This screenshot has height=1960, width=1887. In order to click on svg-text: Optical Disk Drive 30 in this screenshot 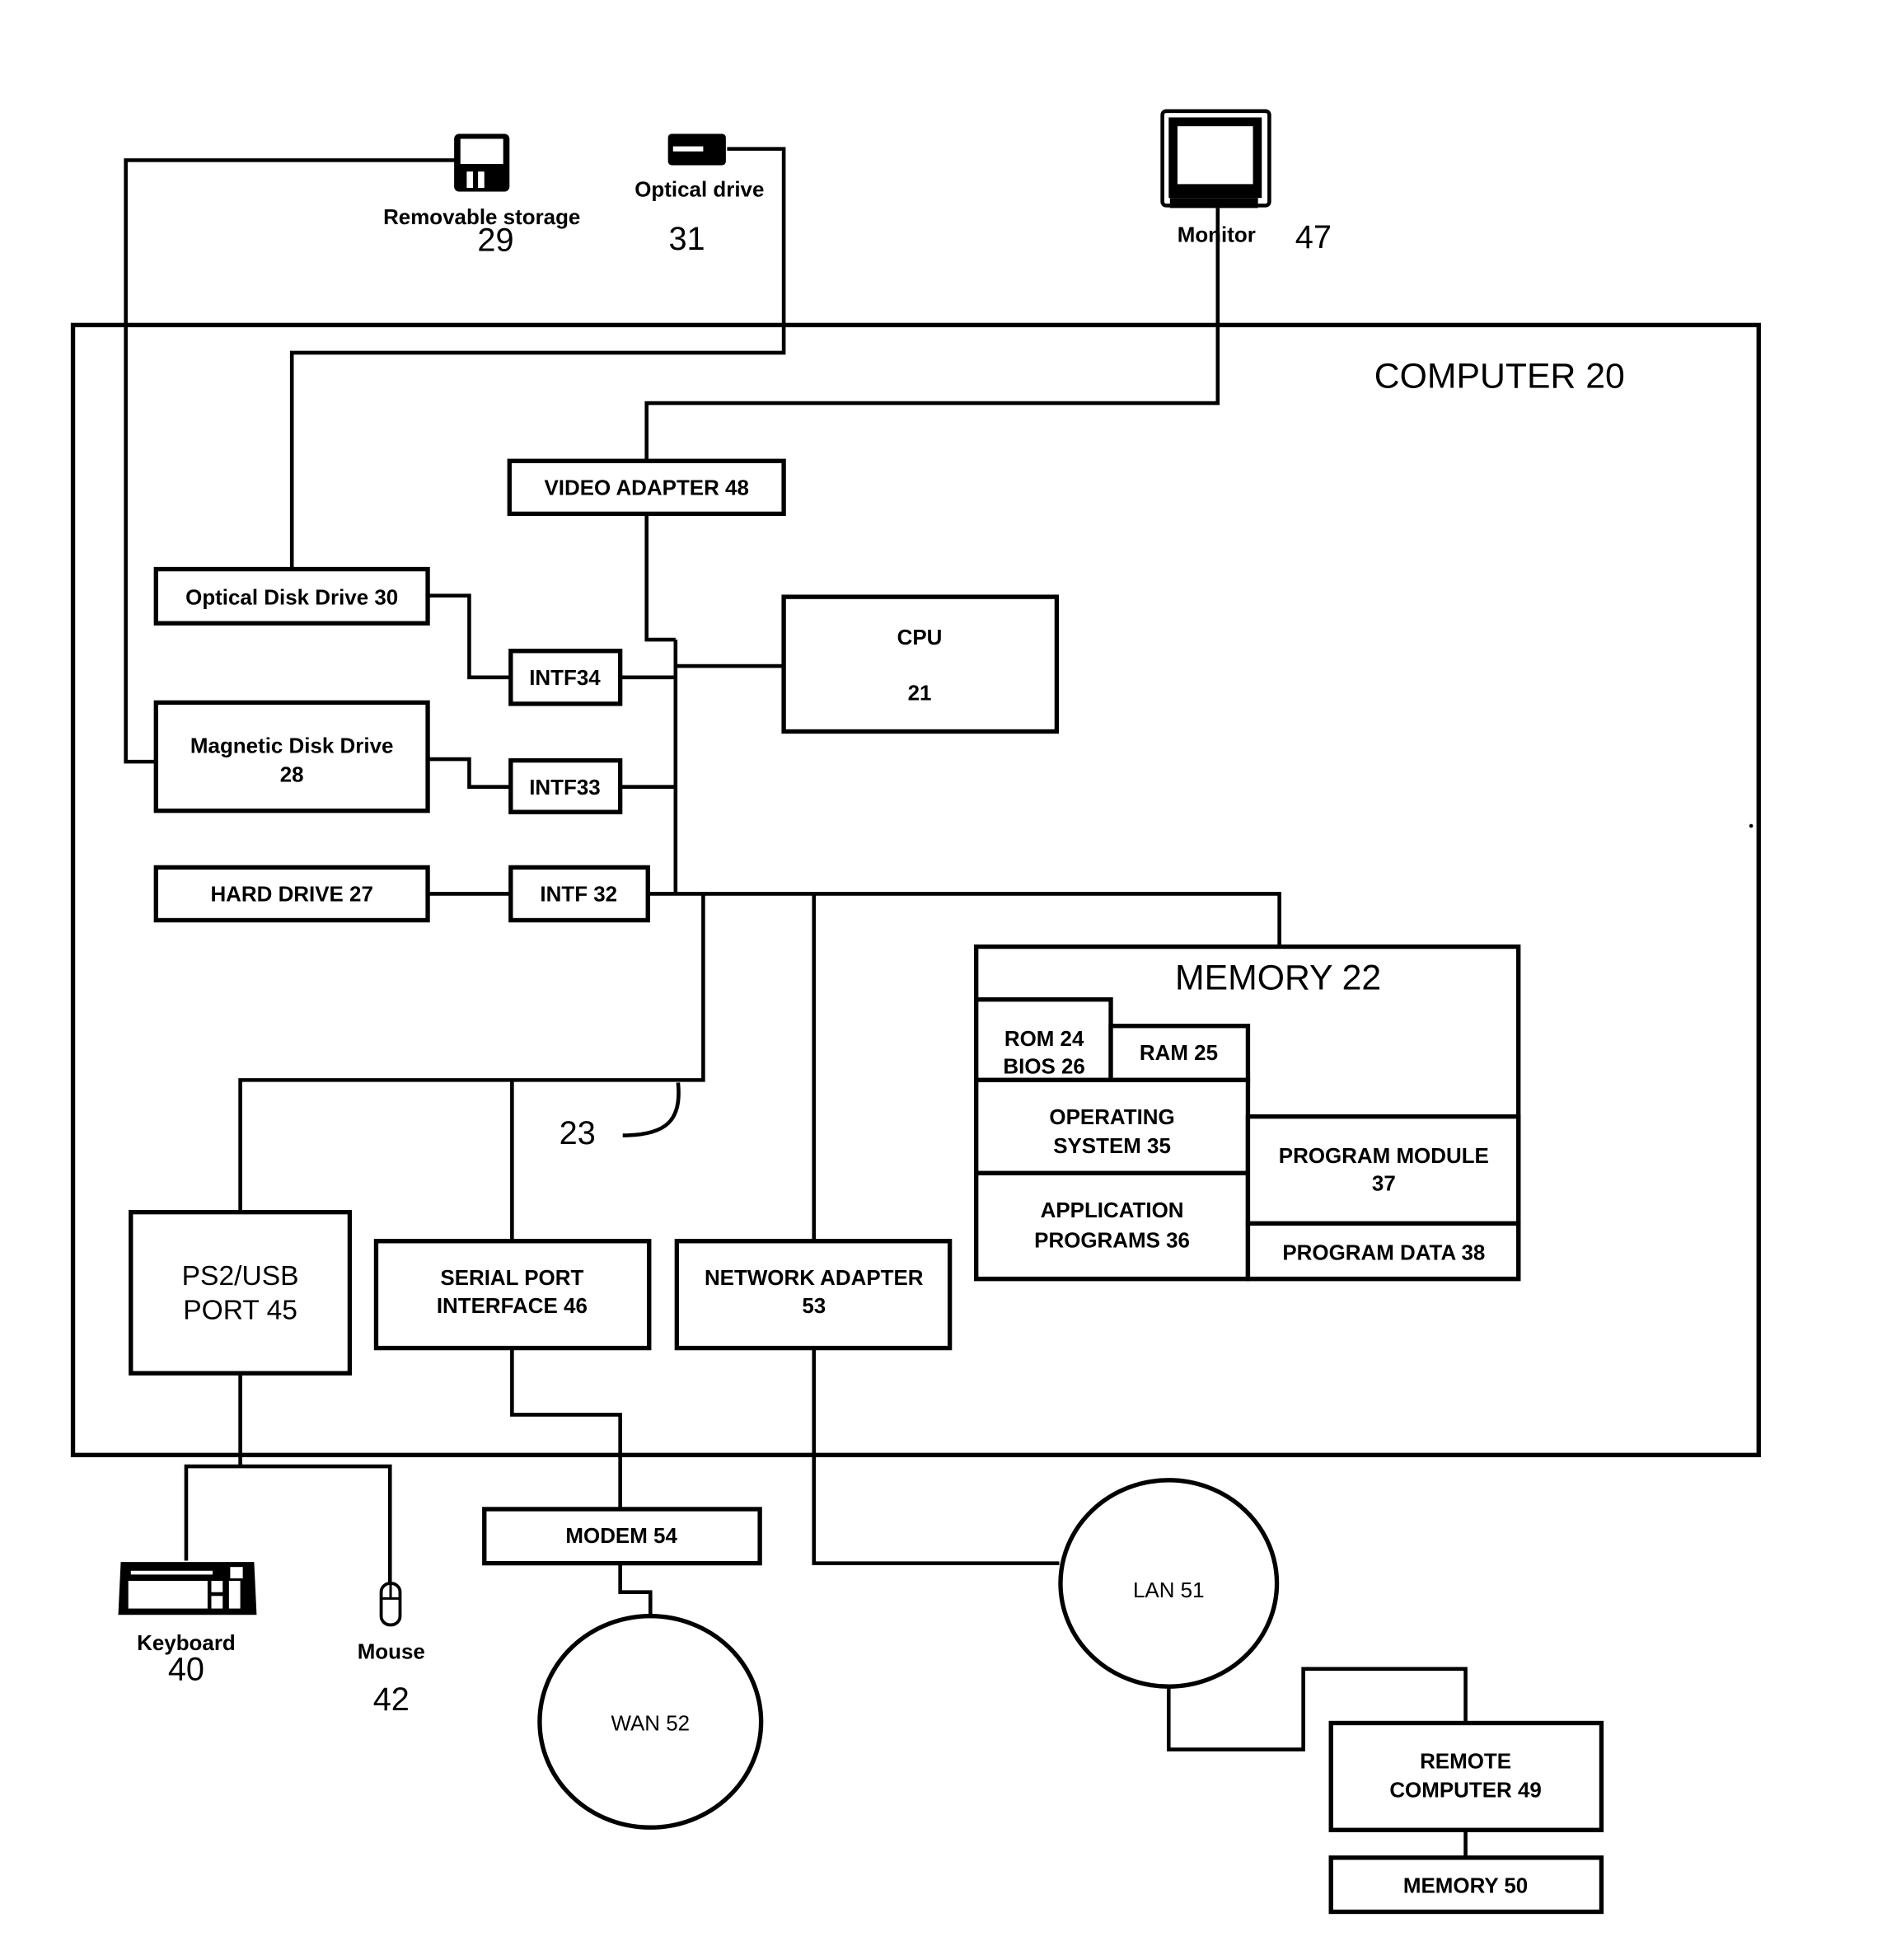, I will do `click(291, 597)`.